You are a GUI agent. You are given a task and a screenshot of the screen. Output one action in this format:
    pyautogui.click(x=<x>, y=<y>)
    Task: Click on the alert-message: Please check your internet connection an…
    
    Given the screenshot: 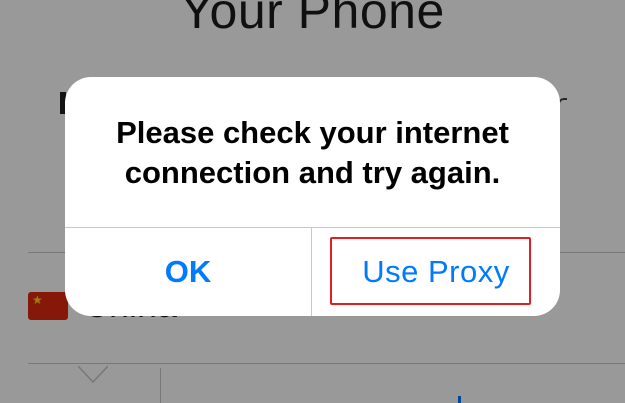 What is the action you would take?
    pyautogui.click(x=312, y=152)
    